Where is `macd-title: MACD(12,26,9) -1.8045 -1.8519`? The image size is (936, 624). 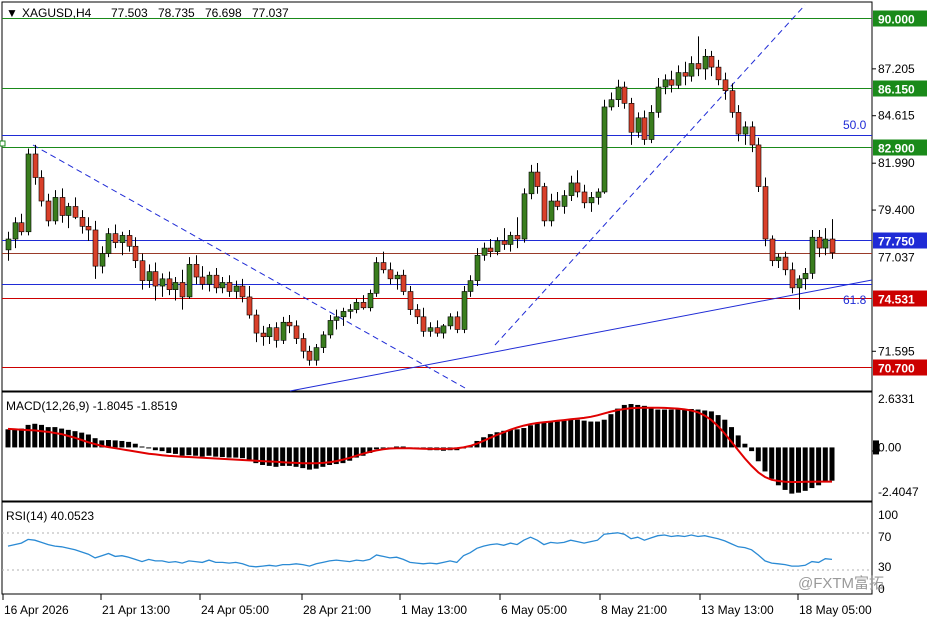
macd-title: MACD(12,26,9) -1.8045 -1.8519 is located at coordinates (92, 406).